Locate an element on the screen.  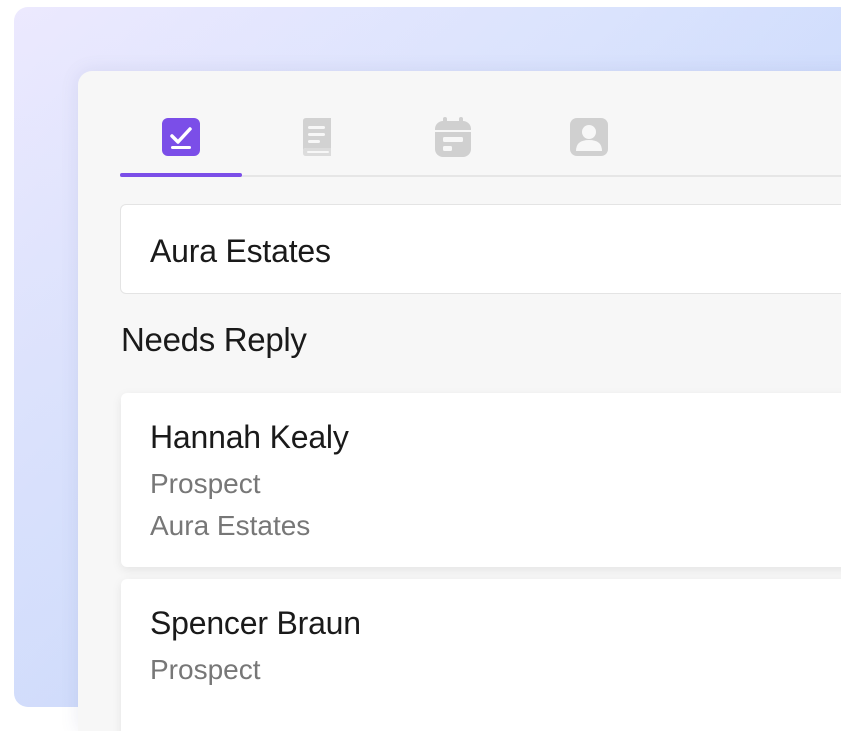
search-input: Aura Estates is located at coordinates (480, 249).